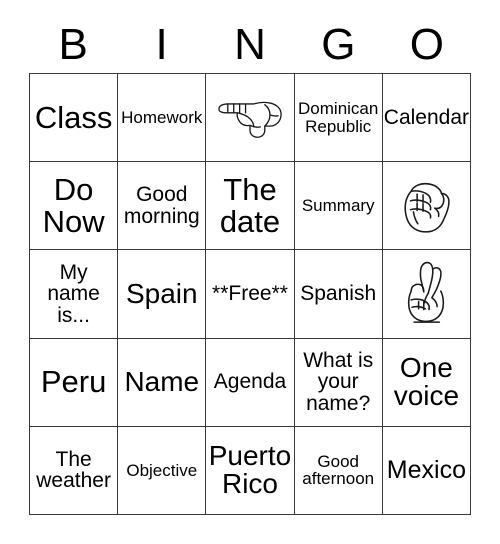 Image resolution: width=500 pixels, height=544 pixels. I want to click on bingo-cell-label: Summary, so click(338, 206).